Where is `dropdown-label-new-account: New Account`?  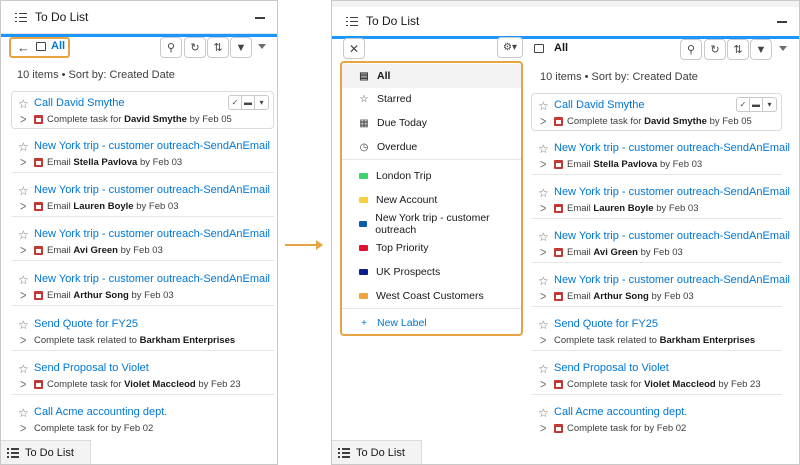
dropdown-label-new-account: New Account is located at coordinates (431, 200).